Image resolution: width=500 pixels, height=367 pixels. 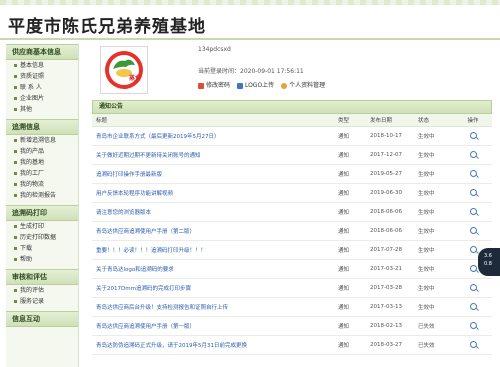 I want to click on username: 134pdcsxd, so click(x=214, y=49).